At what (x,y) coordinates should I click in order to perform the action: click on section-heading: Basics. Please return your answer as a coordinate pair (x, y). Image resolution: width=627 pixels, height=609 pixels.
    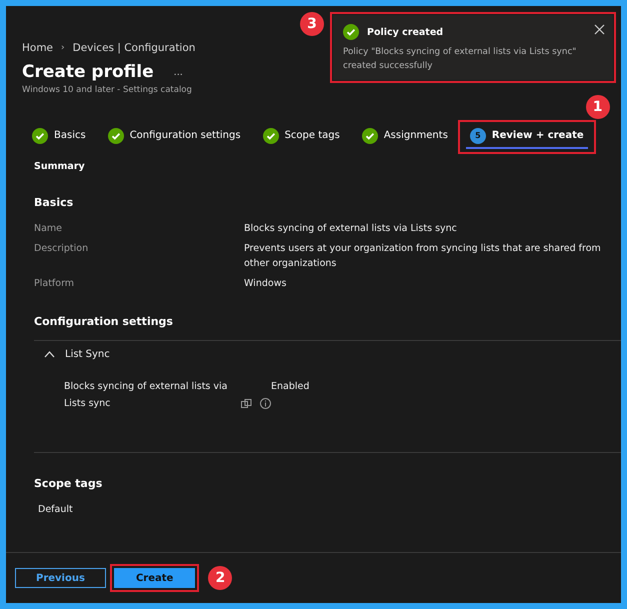
    Looking at the image, I should click on (54, 202).